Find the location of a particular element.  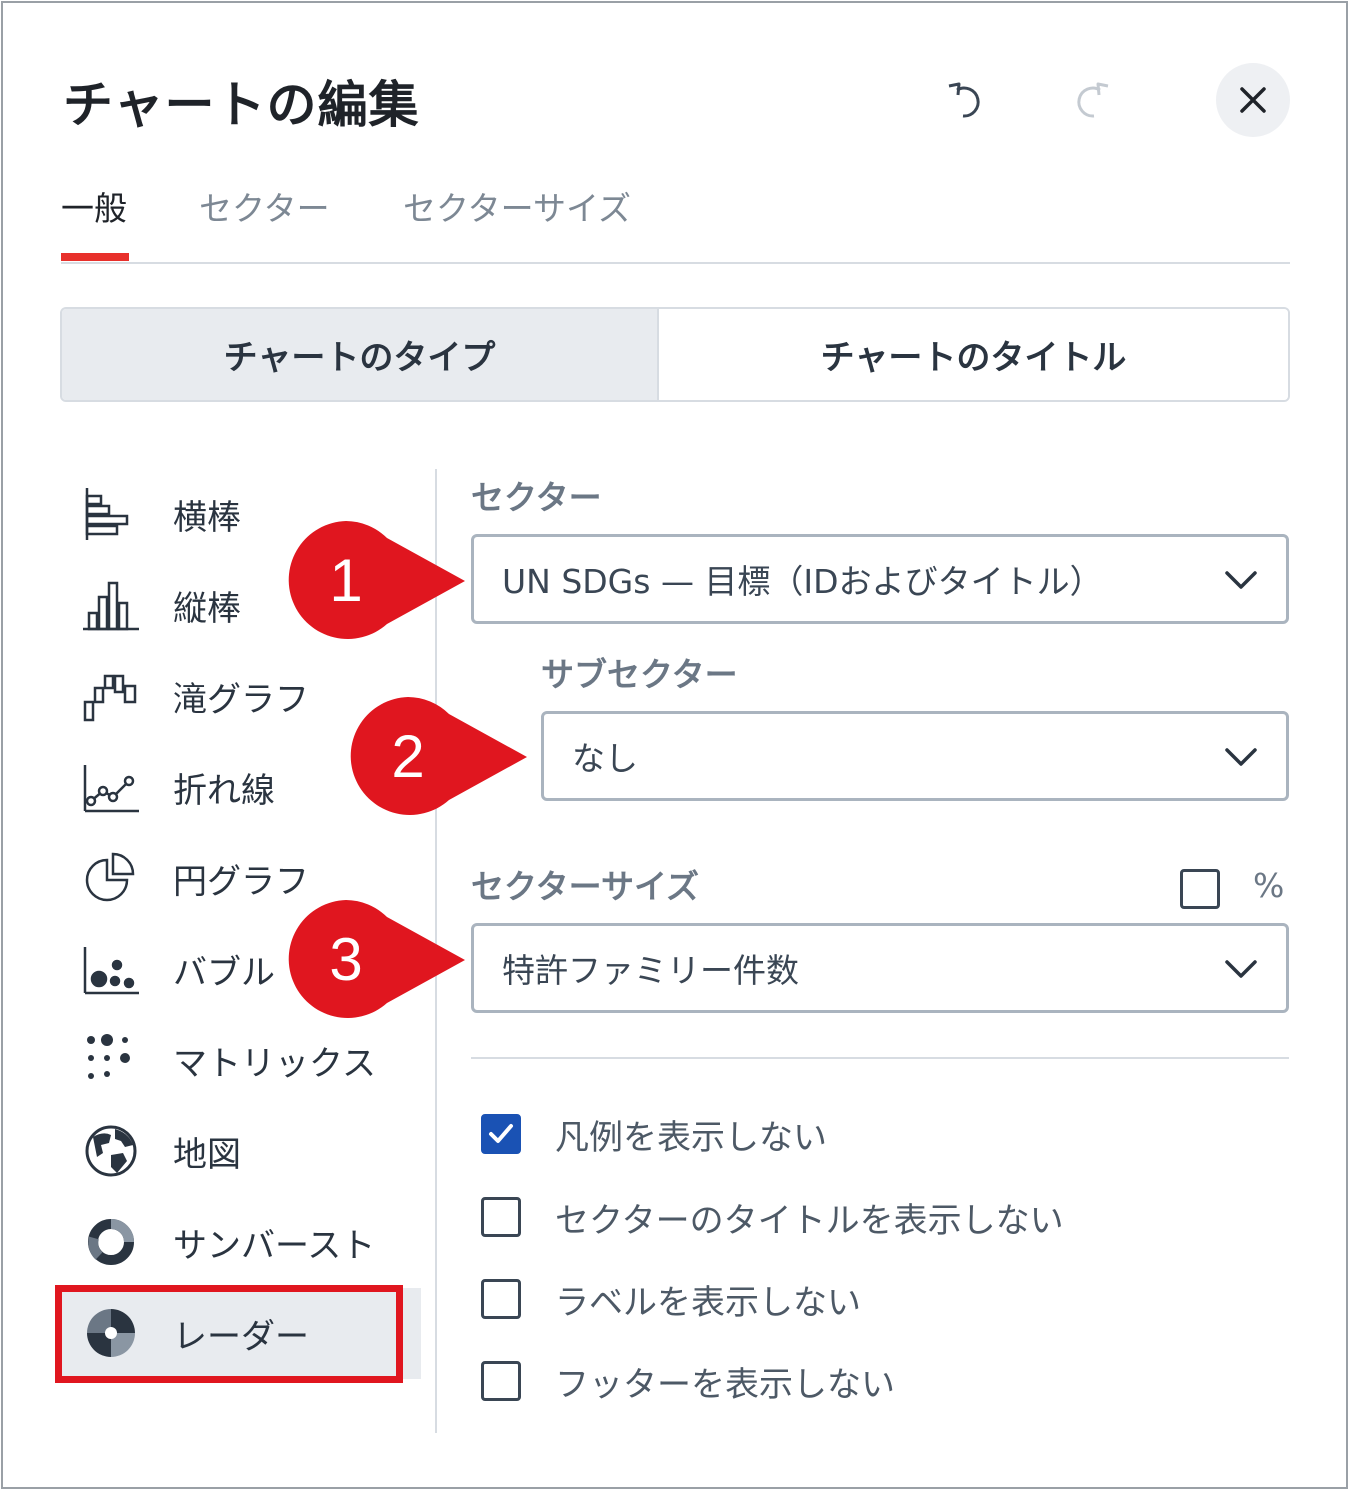

chart-type-segment: チャートのタイプ is located at coordinates (360, 354).